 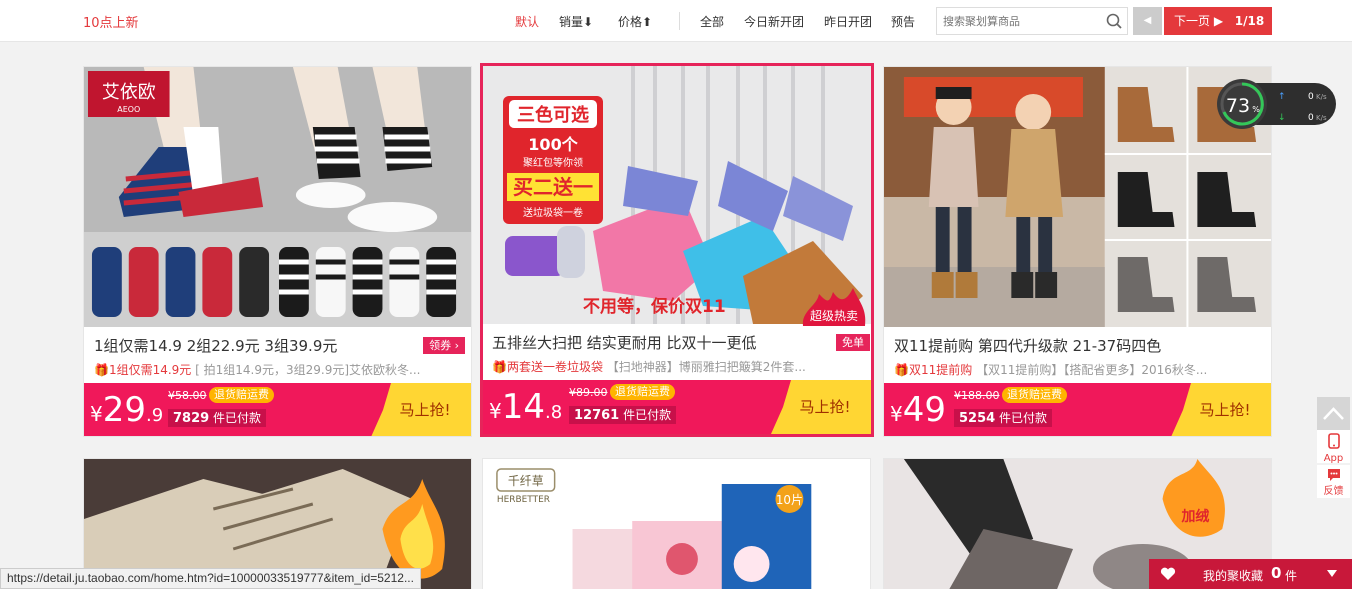 I want to click on product-title: 五排丝大扫把 结实更耐用 比双十一更低, so click(x=624, y=342).